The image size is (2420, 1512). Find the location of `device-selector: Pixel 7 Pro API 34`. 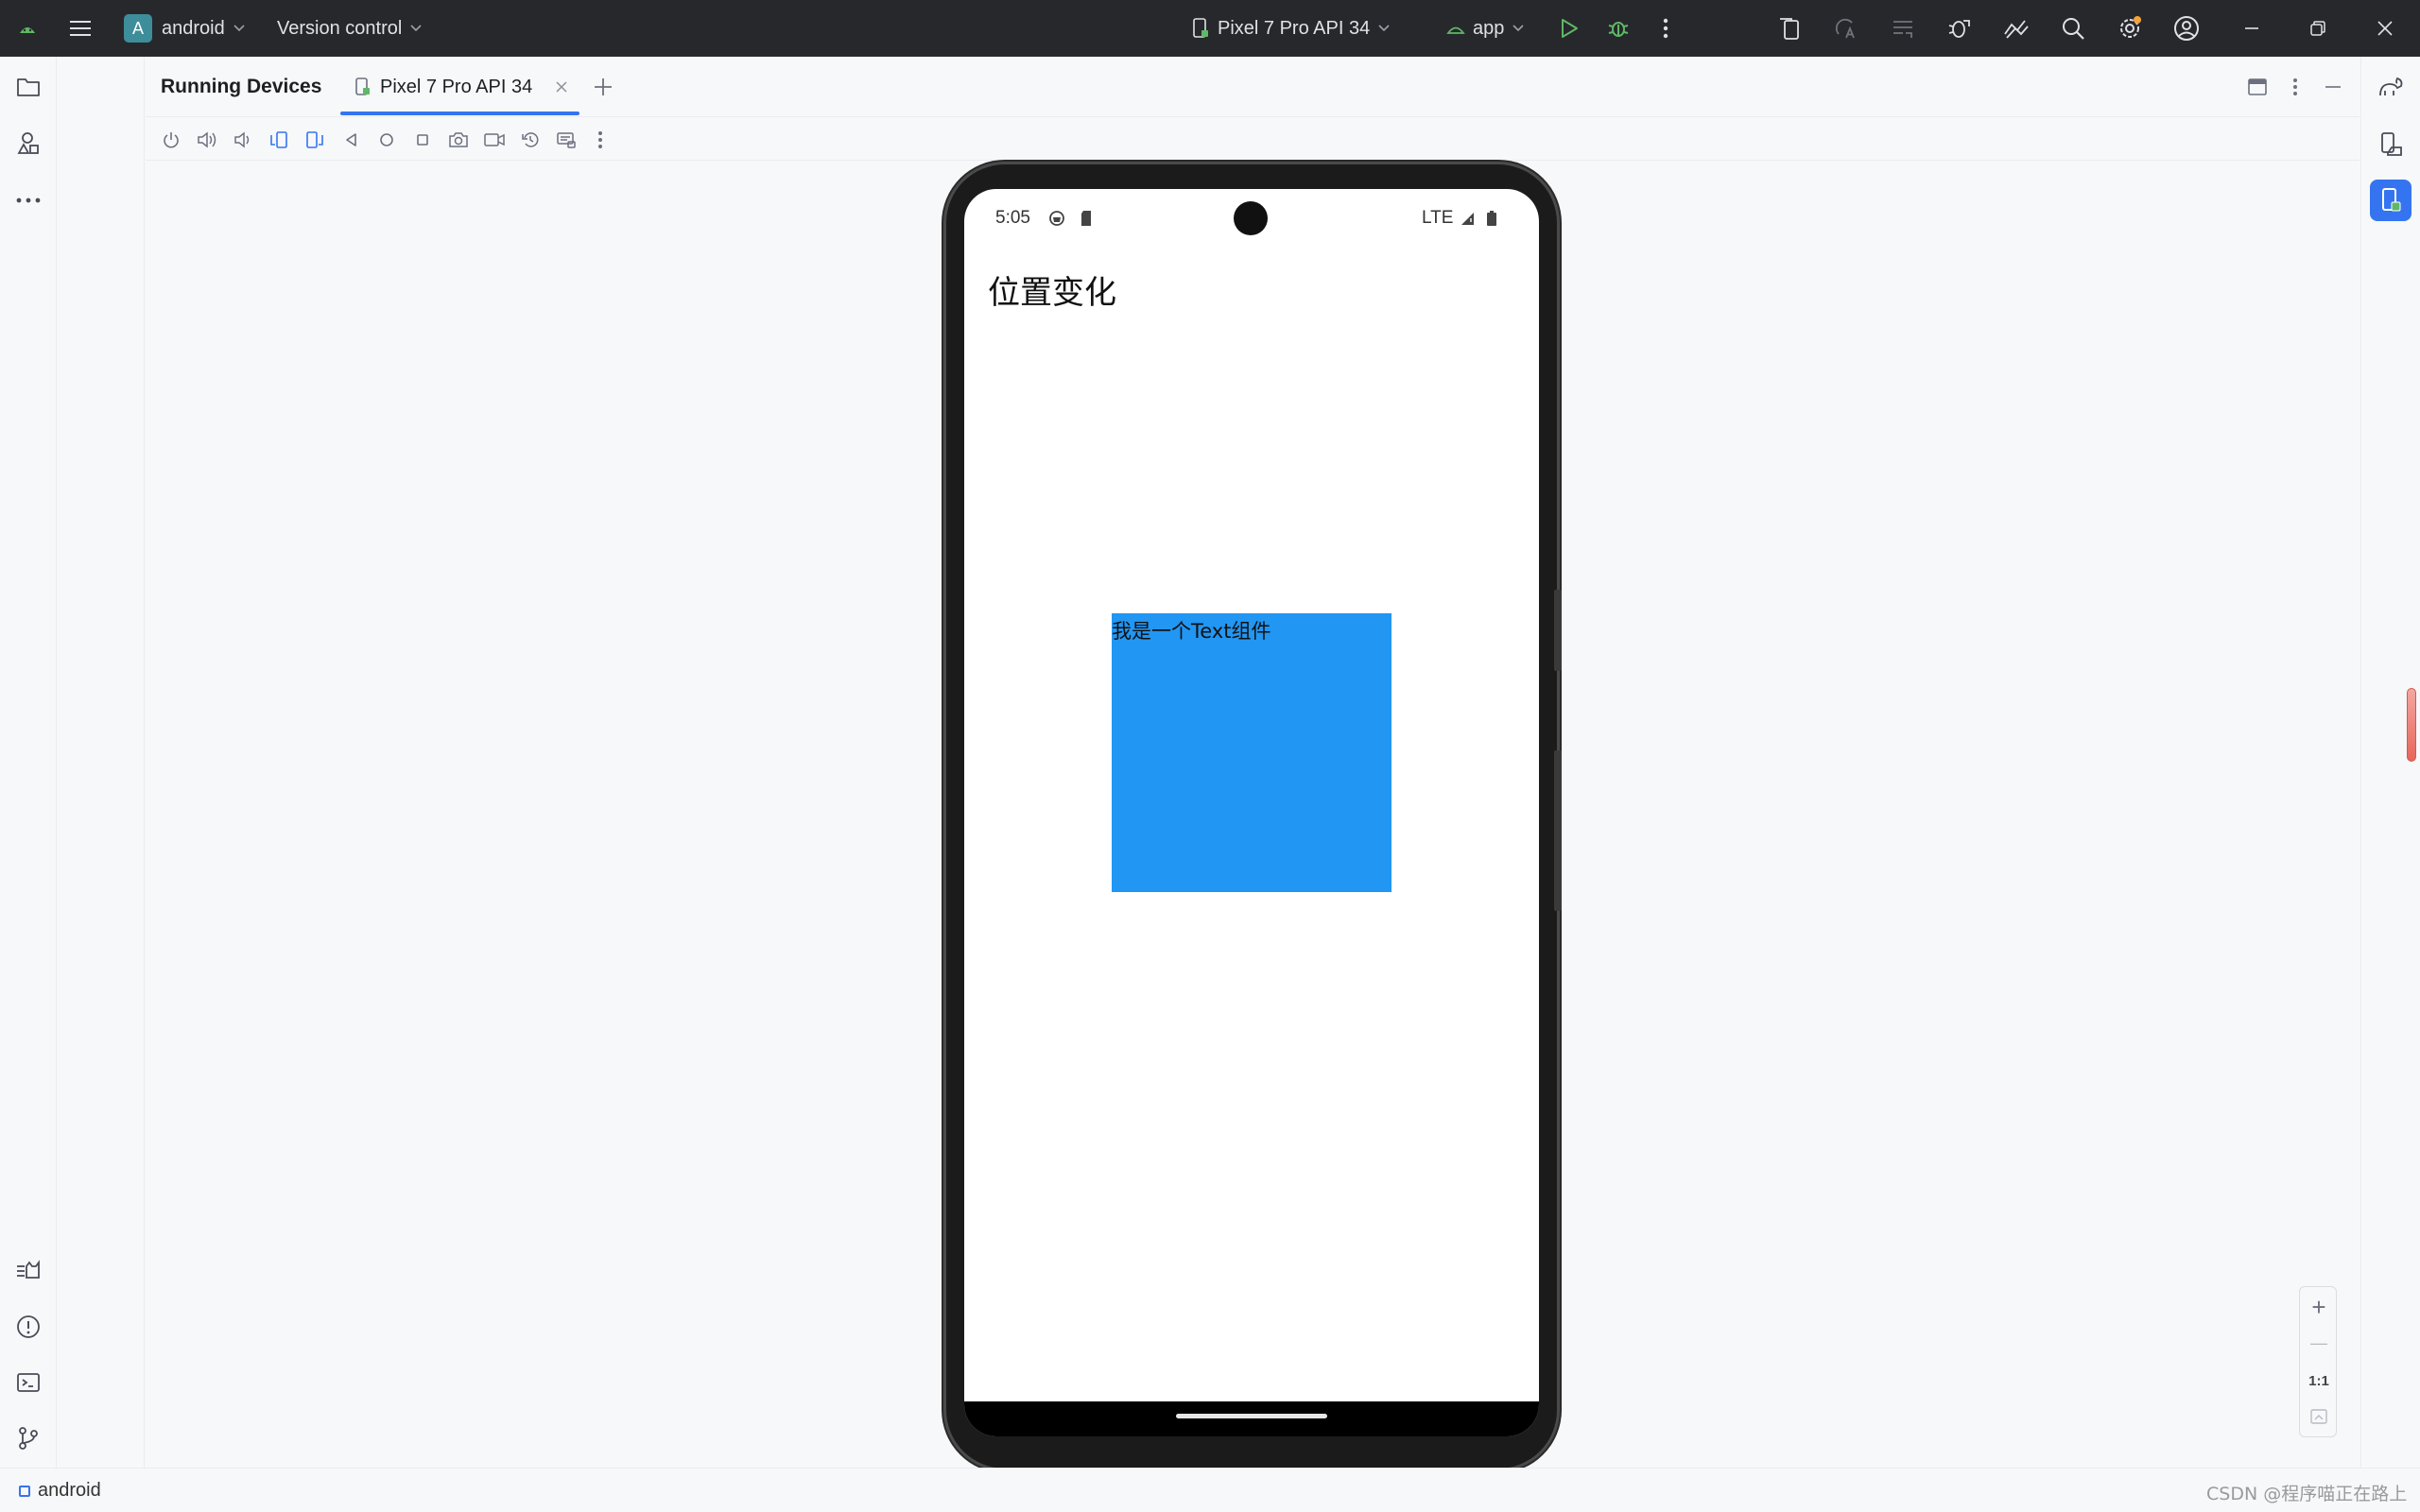

device-selector: Pixel 7 Pro API 34 is located at coordinates (1290, 28).